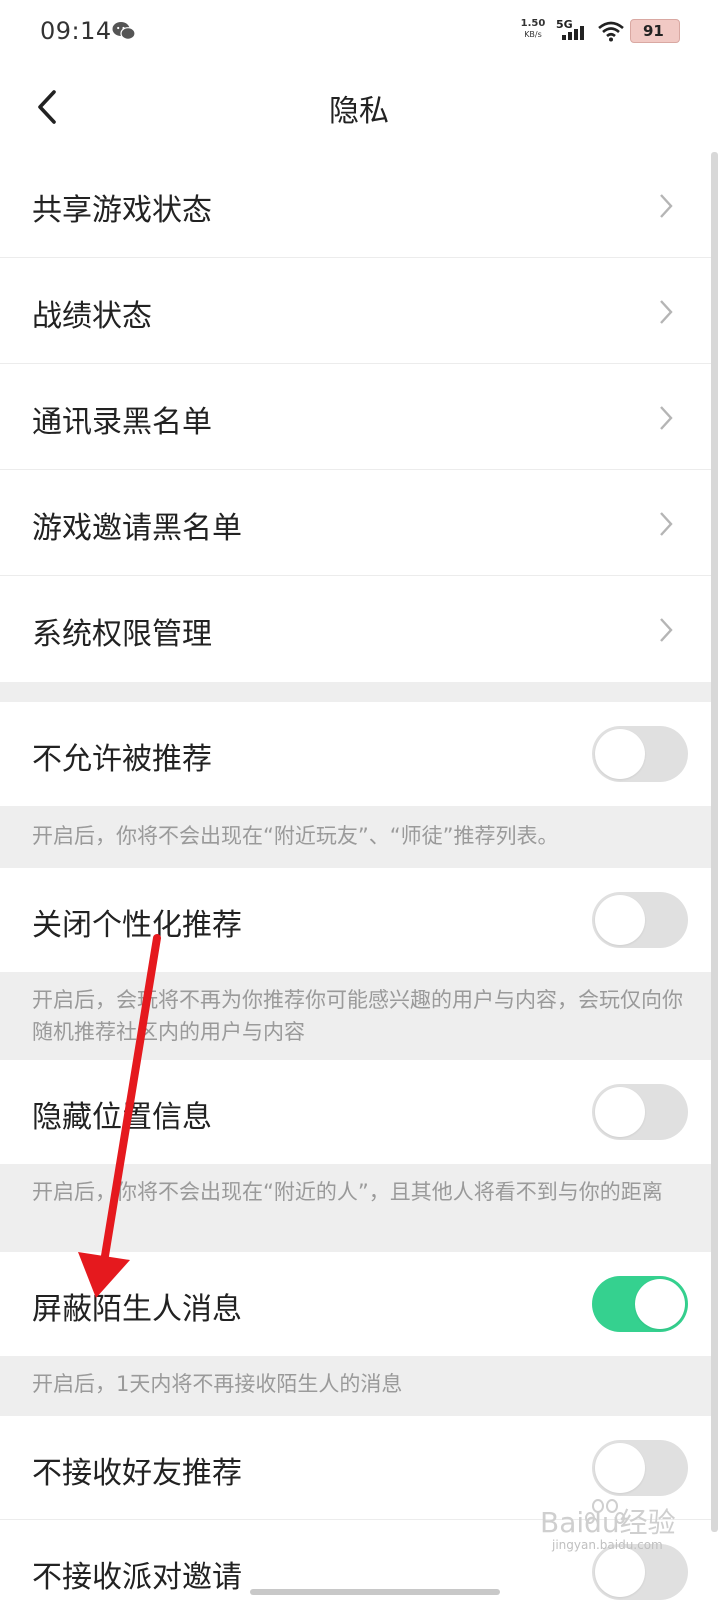 The image size is (718, 1600). What do you see at coordinates (137, 528) in the screenshot?
I see `link-item-label: 游戏邀请黑名单` at bounding box center [137, 528].